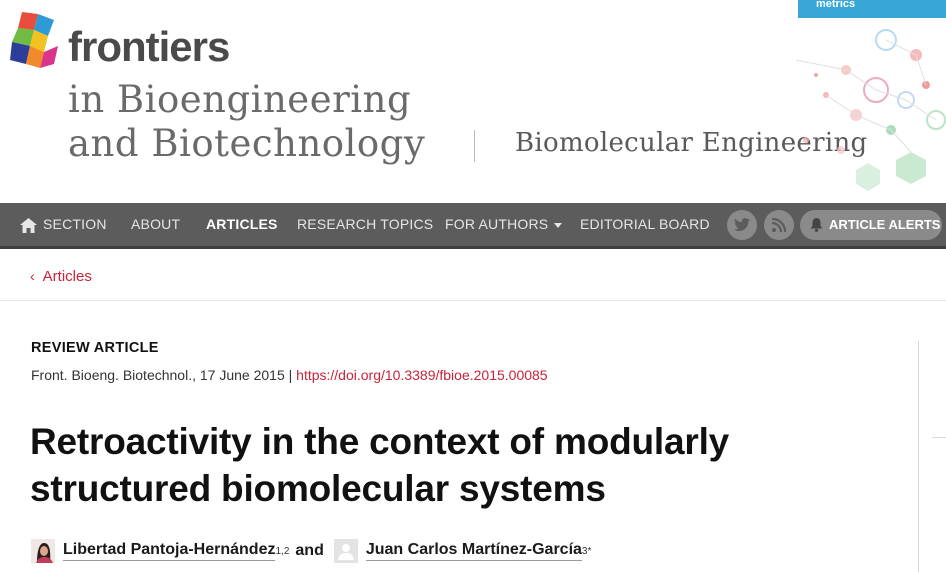 The height and width of the screenshot is (572, 946). What do you see at coordinates (421, 375) in the screenshot?
I see `doi-link: https://doi.org/10.3389/fbioe.2015.00085` at bounding box center [421, 375].